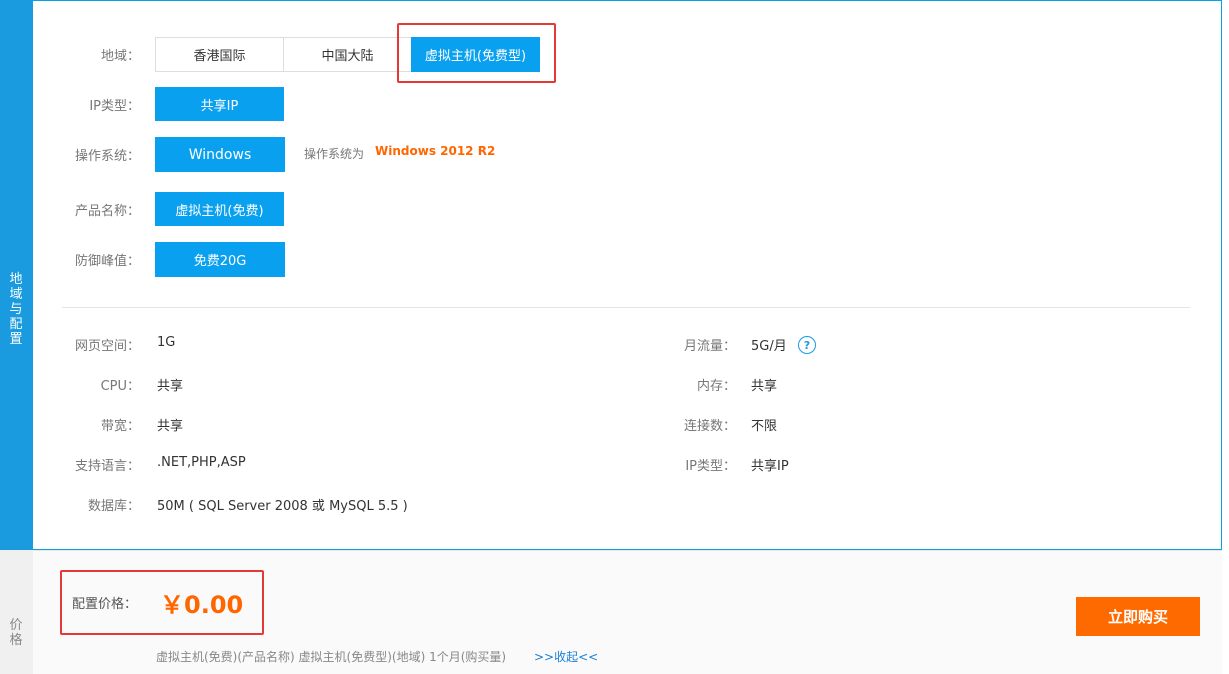 The image size is (1229, 674). Describe the element at coordinates (107, 211) in the screenshot. I see `product-label: 产品名称：` at that location.